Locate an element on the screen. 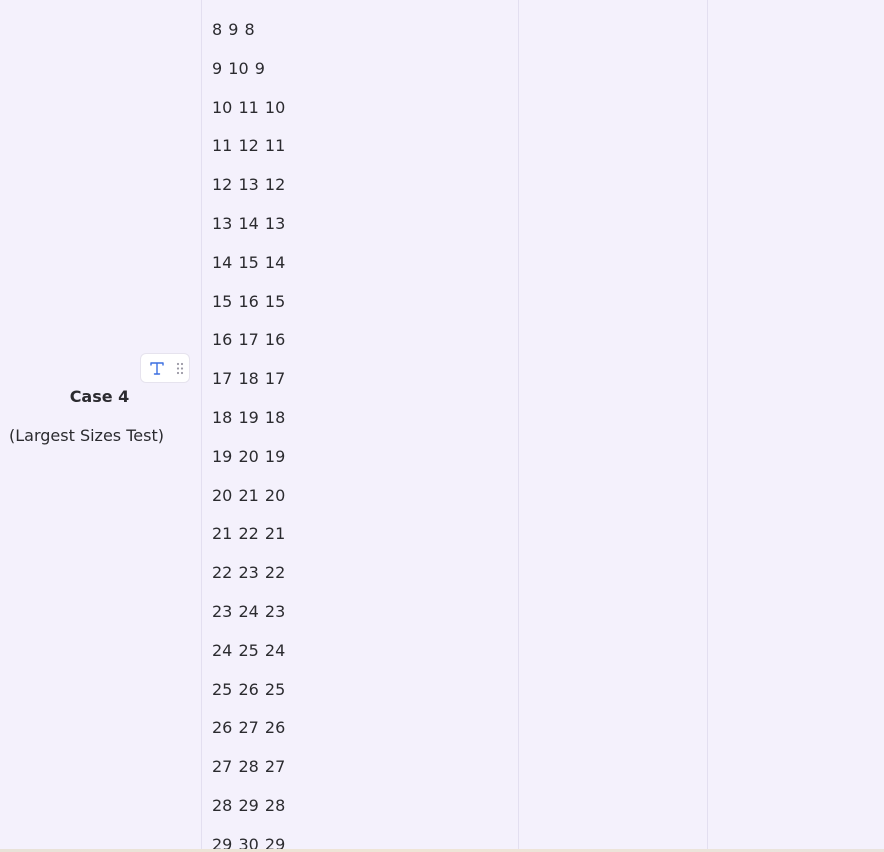  list-item: 15 16 15 is located at coordinates (249, 301).